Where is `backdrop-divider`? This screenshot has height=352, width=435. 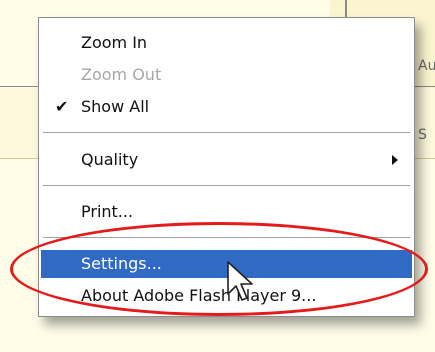
backdrop-divider is located at coordinates (346, 9).